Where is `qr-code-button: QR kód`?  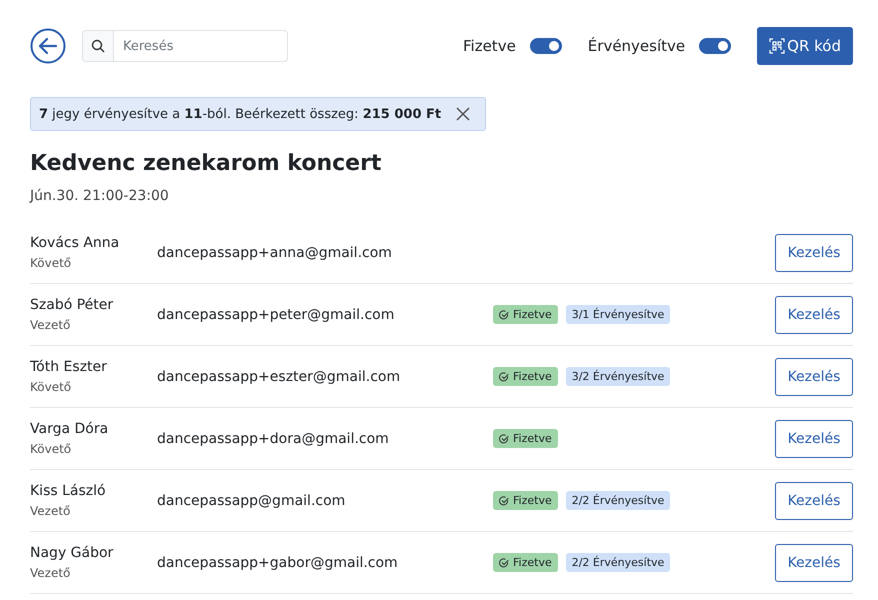
qr-code-button: QR kód is located at coordinates (805, 46).